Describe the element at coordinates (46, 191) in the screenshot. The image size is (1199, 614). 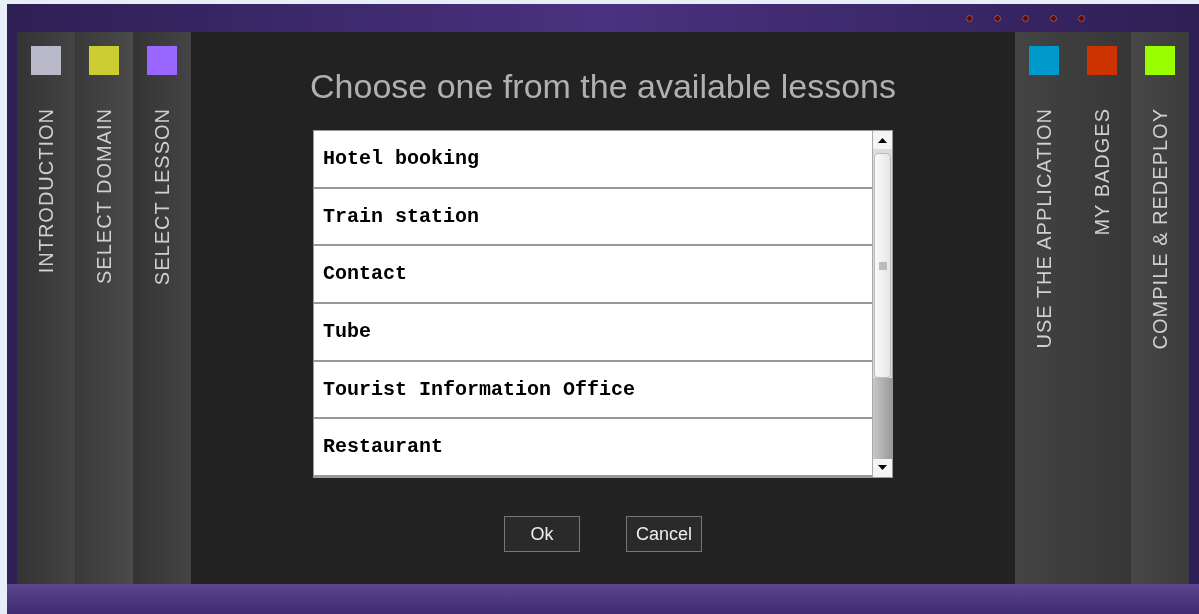
I see `tab-label: INTRODUCTION` at that location.